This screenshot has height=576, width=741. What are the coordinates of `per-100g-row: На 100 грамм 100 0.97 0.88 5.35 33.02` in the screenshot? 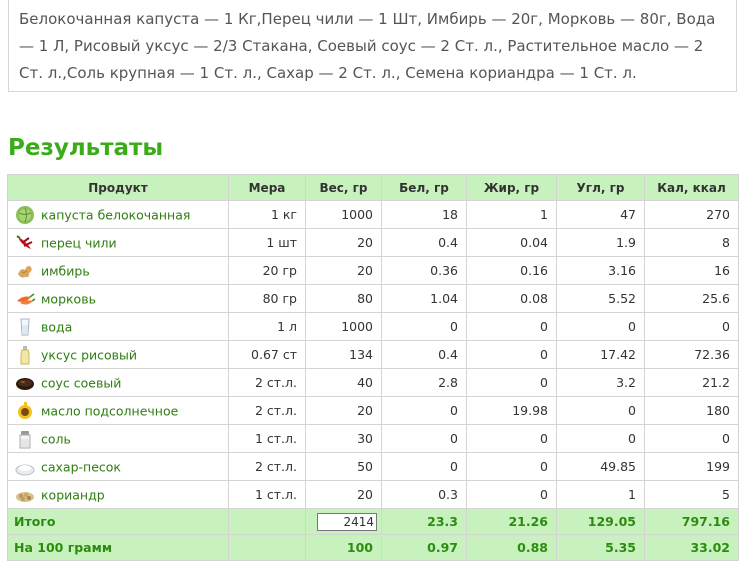 It's located at (373, 547).